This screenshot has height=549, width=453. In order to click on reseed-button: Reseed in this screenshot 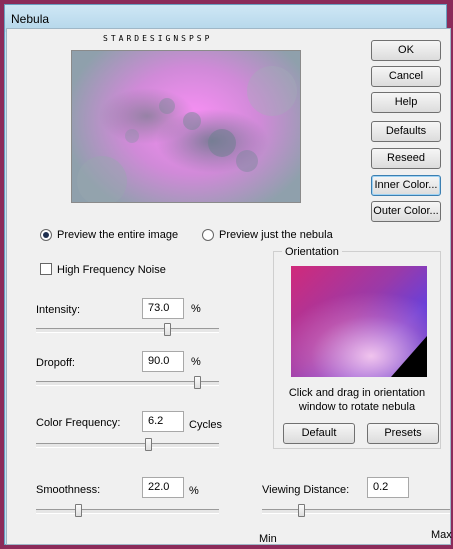, I will do `click(406, 158)`.